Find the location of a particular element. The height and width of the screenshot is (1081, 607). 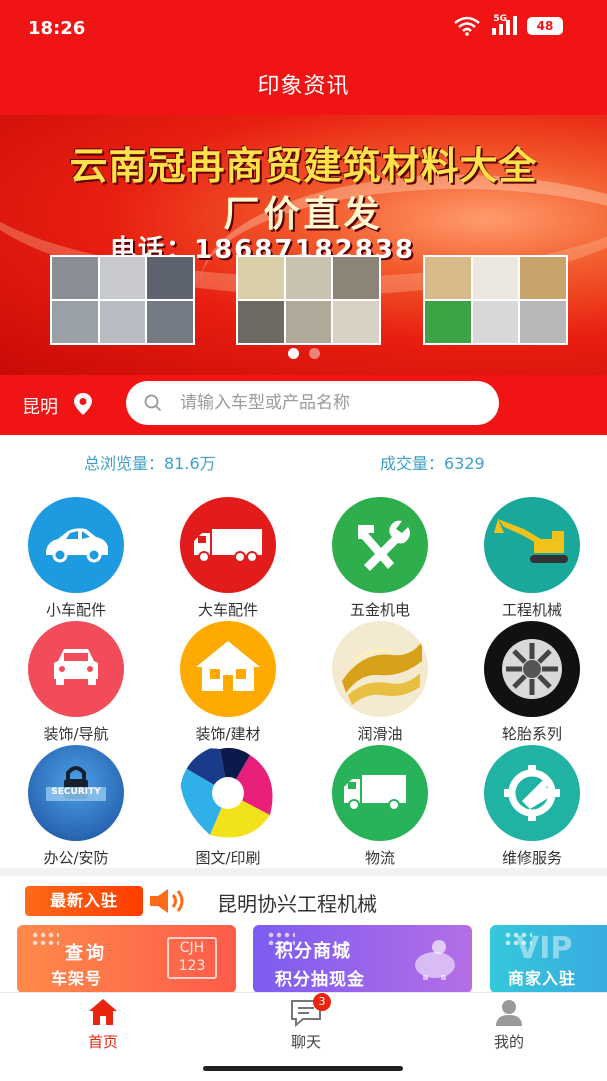

merchant-join-card: VIP 商家入驻 is located at coordinates (548, 959).